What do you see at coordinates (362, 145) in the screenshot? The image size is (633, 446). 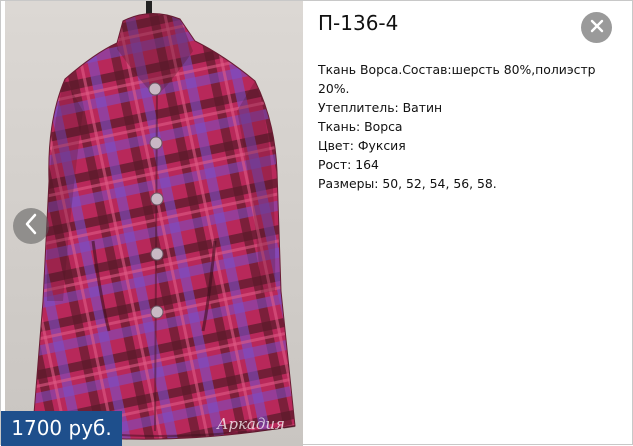 I see `color-text: Цвет: Фуксия` at bounding box center [362, 145].